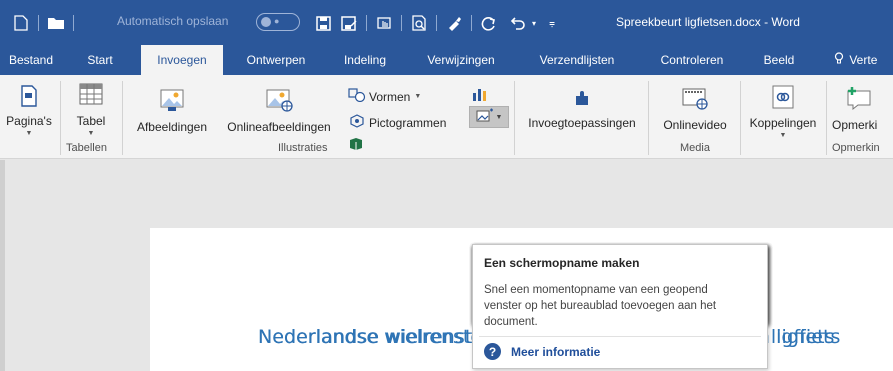 This screenshot has height=371, width=893. I want to click on screenshot-icon, so click(485, 117).